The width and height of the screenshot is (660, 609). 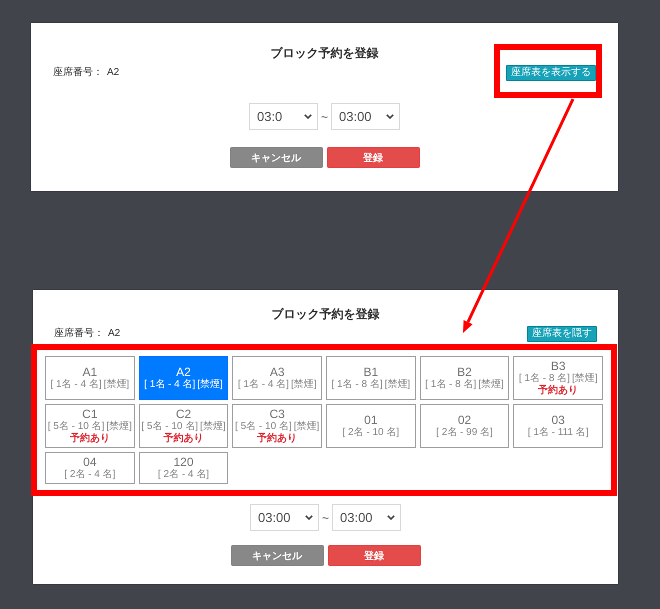 What do you see at coordinates (277, 378) in the screenshot?
I see `seat-tile: A3 [ 1名 - 4 名] [禁煙]` at bounding box center [277, 378].